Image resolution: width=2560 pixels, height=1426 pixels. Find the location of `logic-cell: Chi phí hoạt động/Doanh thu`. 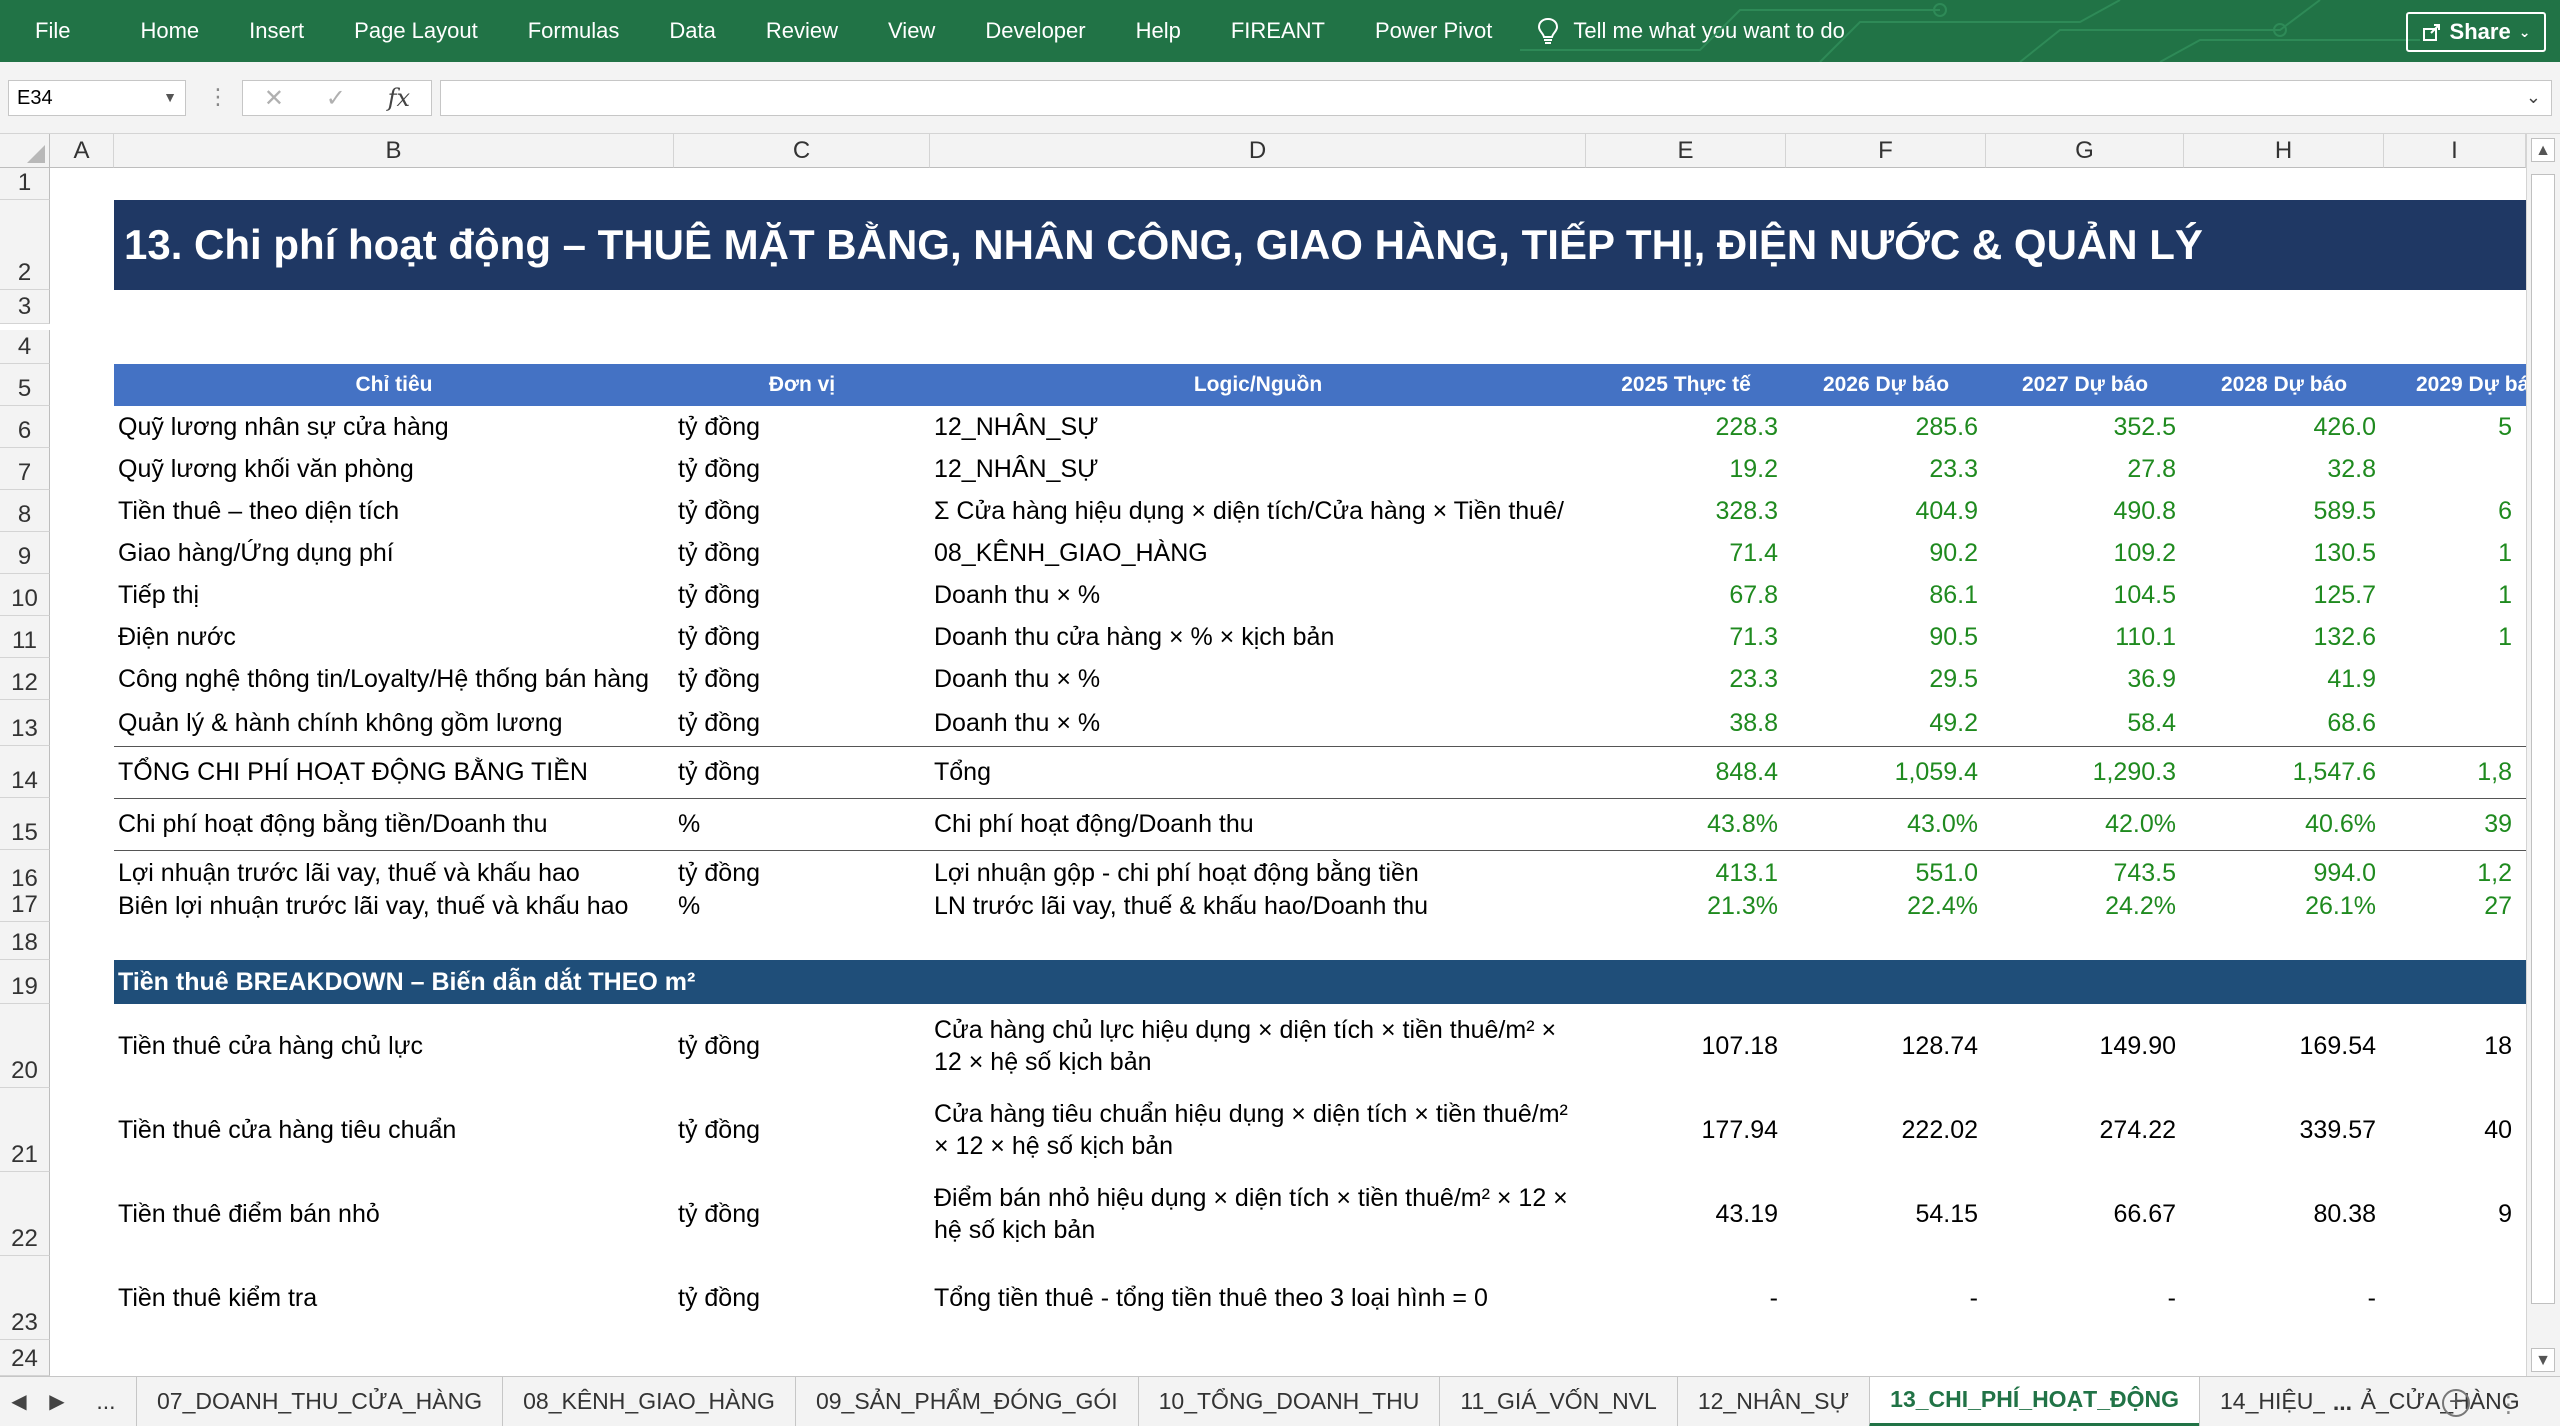

logic-cell: Chi phí hoạt động/Doanh thu is located at coordinates (1259, 824).